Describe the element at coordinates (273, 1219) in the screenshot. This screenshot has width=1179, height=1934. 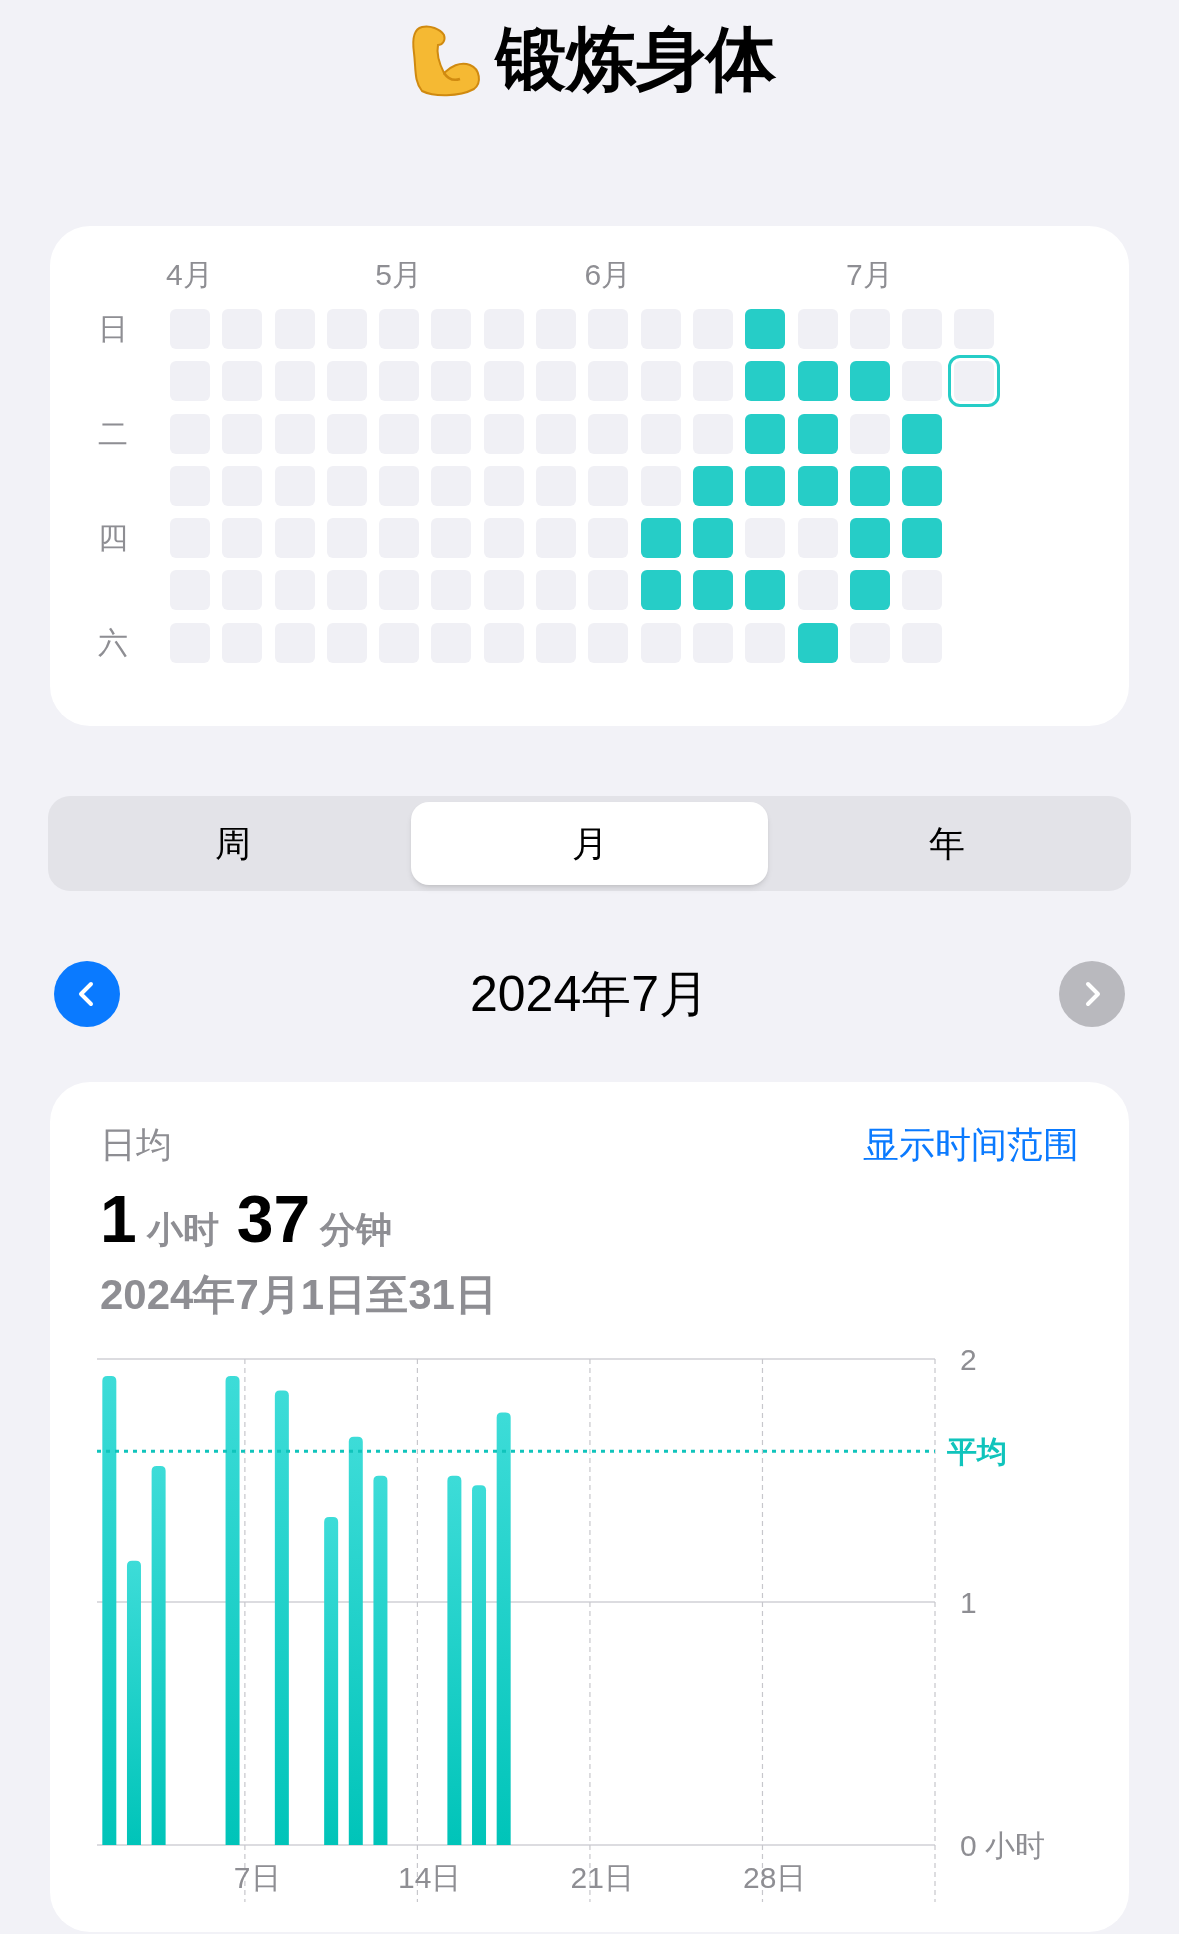
I see `duration-value: 37` at that location.